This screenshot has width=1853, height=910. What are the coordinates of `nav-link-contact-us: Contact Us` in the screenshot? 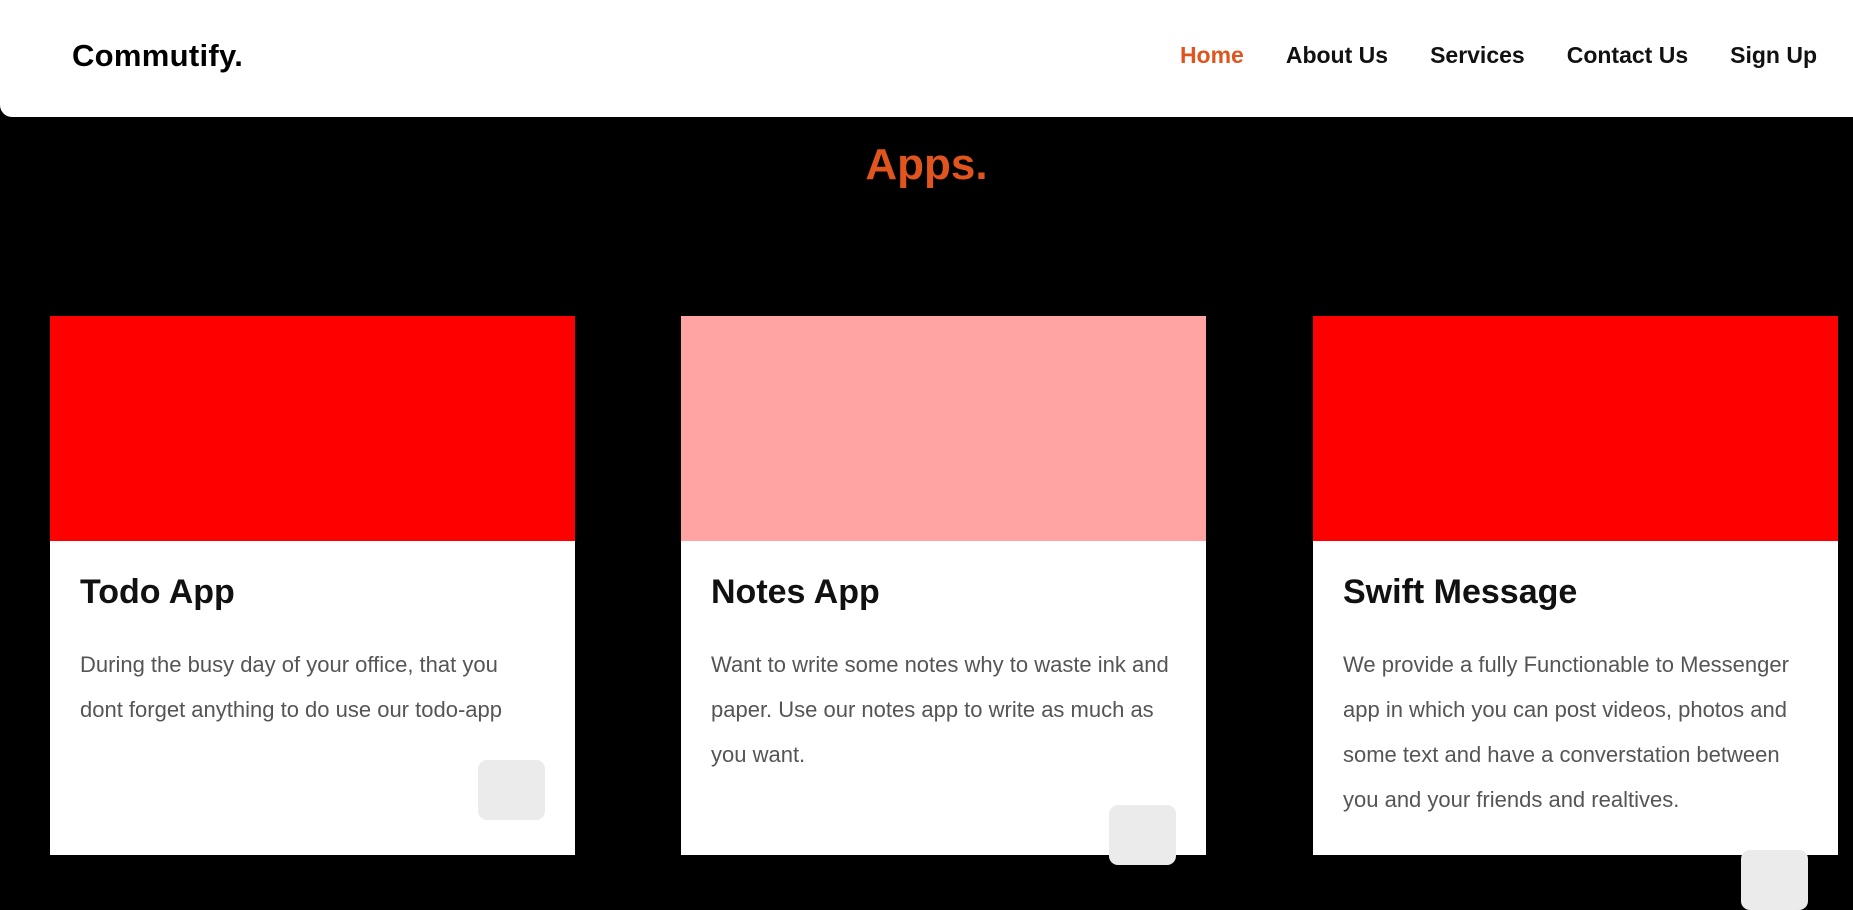 It's located at (1627, 55).